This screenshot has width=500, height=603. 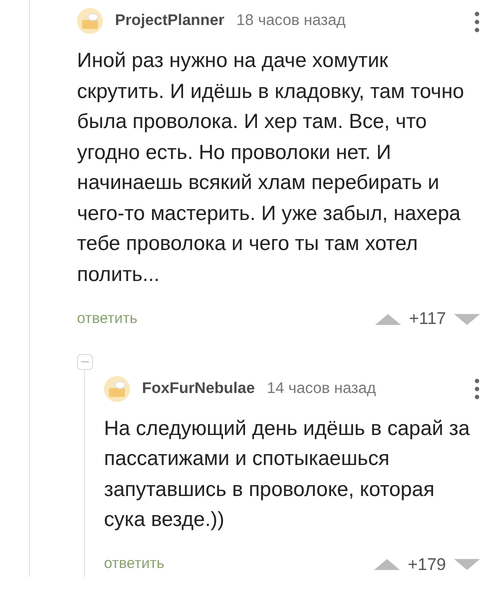 What do you see at coordinates (287, 474) in the screenshot?
I see `comment-text: На следующий день идёшь в сарай за пассатижами и спотыкаешься запутавшись в проволоке, которая сука везде.))` at bounding box center [287, 474].